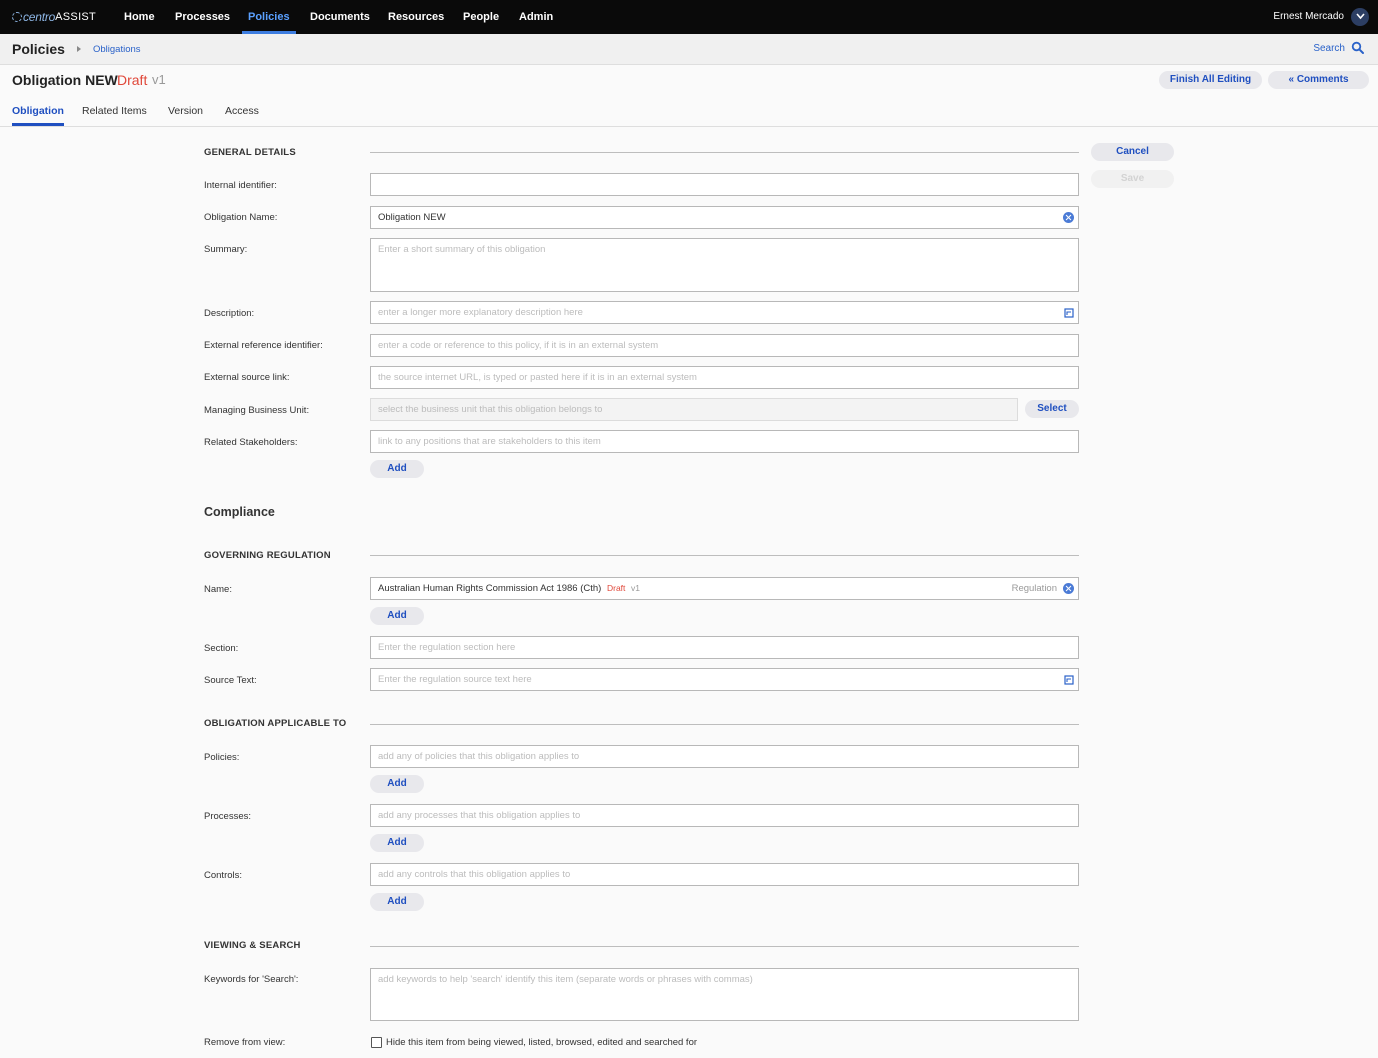 The image size is (1378, 1058). Describe the element at coordinates (416, 17) in the screenshot. I see `nav-resources: Resources` at that location.